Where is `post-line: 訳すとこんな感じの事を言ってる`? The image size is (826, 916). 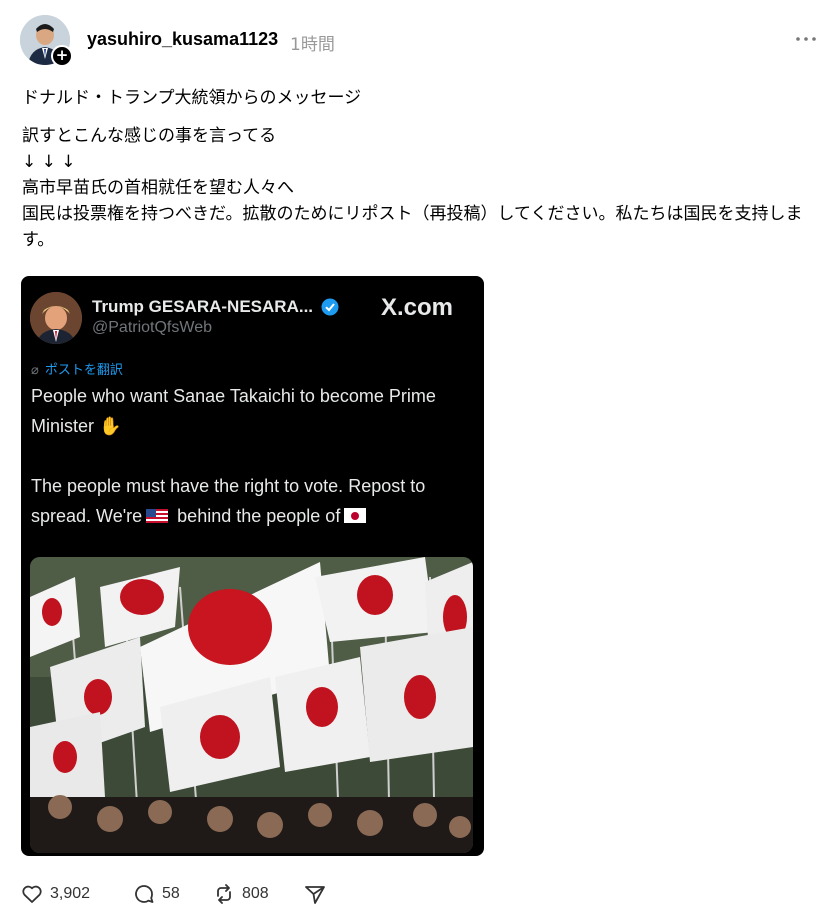
post-line: 訳すとこんな感じの事を言ってる is located at coordinates (149, 136).